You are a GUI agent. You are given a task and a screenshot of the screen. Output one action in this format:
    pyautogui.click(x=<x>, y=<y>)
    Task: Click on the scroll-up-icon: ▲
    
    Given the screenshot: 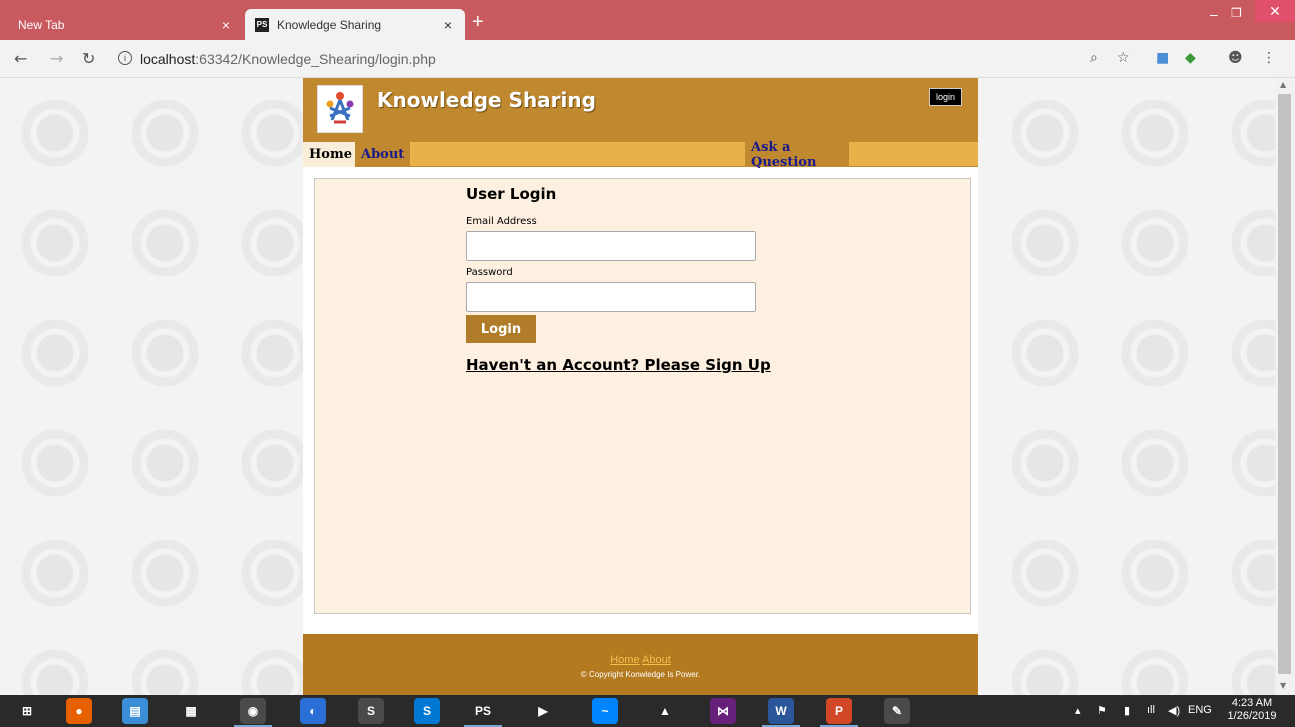 What is the action you would take?
    pyautogui.click(x=1283, y=84)
    